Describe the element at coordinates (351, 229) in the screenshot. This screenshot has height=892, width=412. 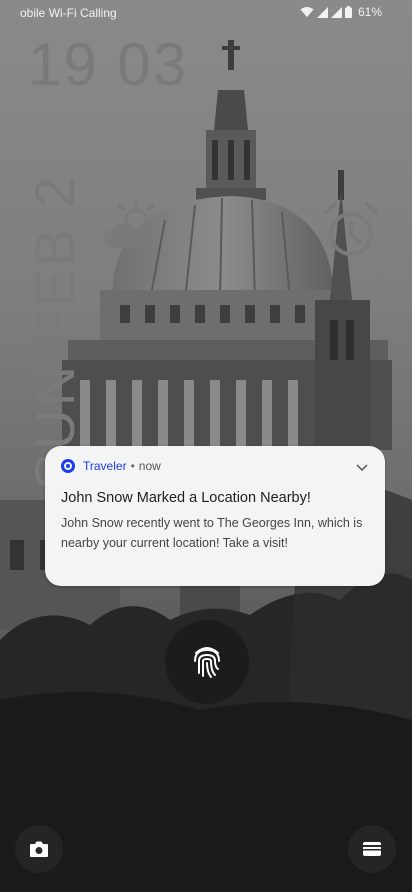
I see `alarm-clock-icon` at that location.